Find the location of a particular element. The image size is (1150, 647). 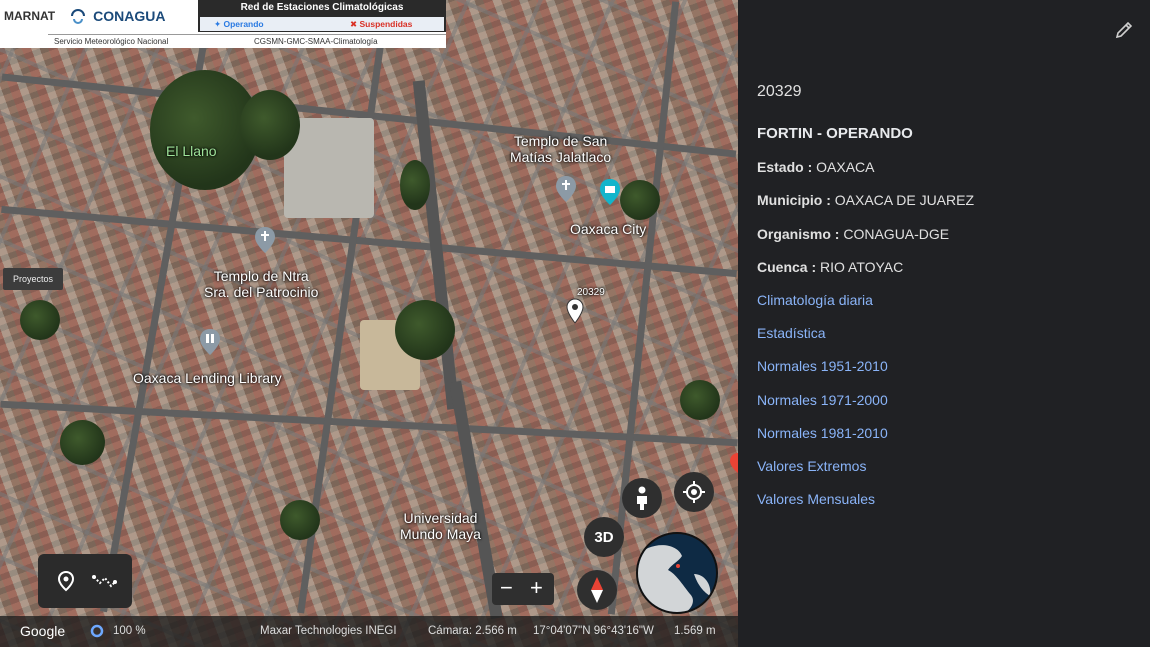

map-label-templo-san-matias: Templo de San Matías Jalatlaco is located at coordinates (561, 149).